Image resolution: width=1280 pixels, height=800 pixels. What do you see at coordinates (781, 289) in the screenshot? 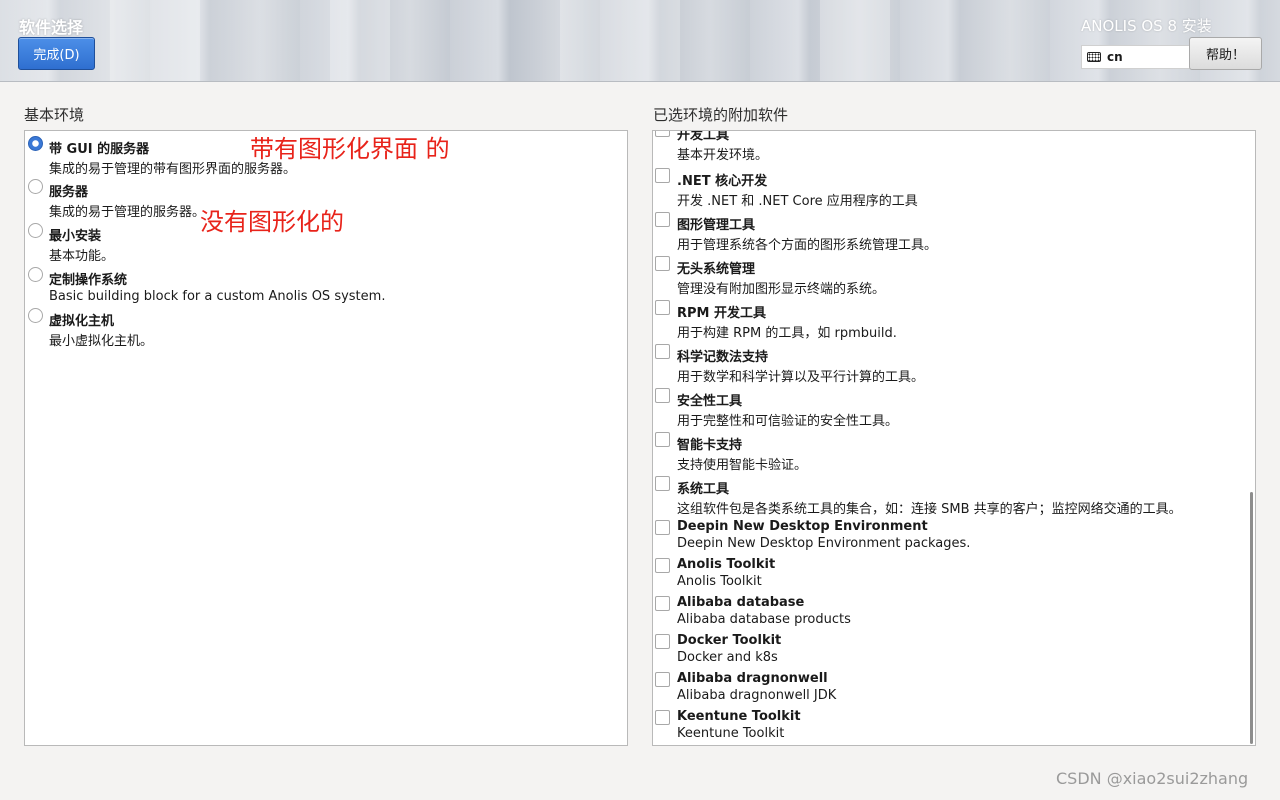
I see `addon-description: 管理没有附加图形显示终端的系统。` at bounding box center [781, 289].